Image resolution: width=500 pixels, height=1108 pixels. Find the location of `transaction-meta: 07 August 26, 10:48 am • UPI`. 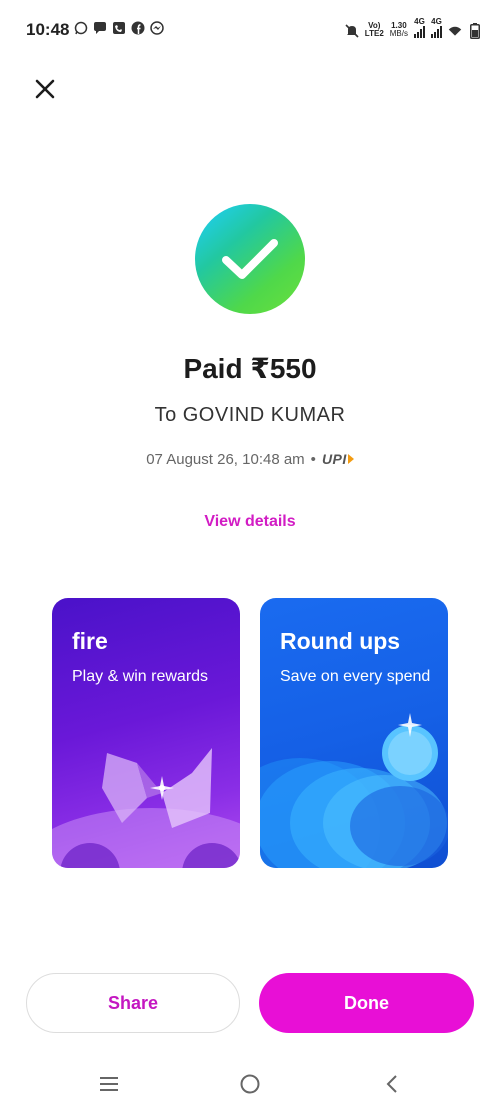

transaction-meta: 07 August 26, 10:48 am • UPI is located at coordinates (250, 459).